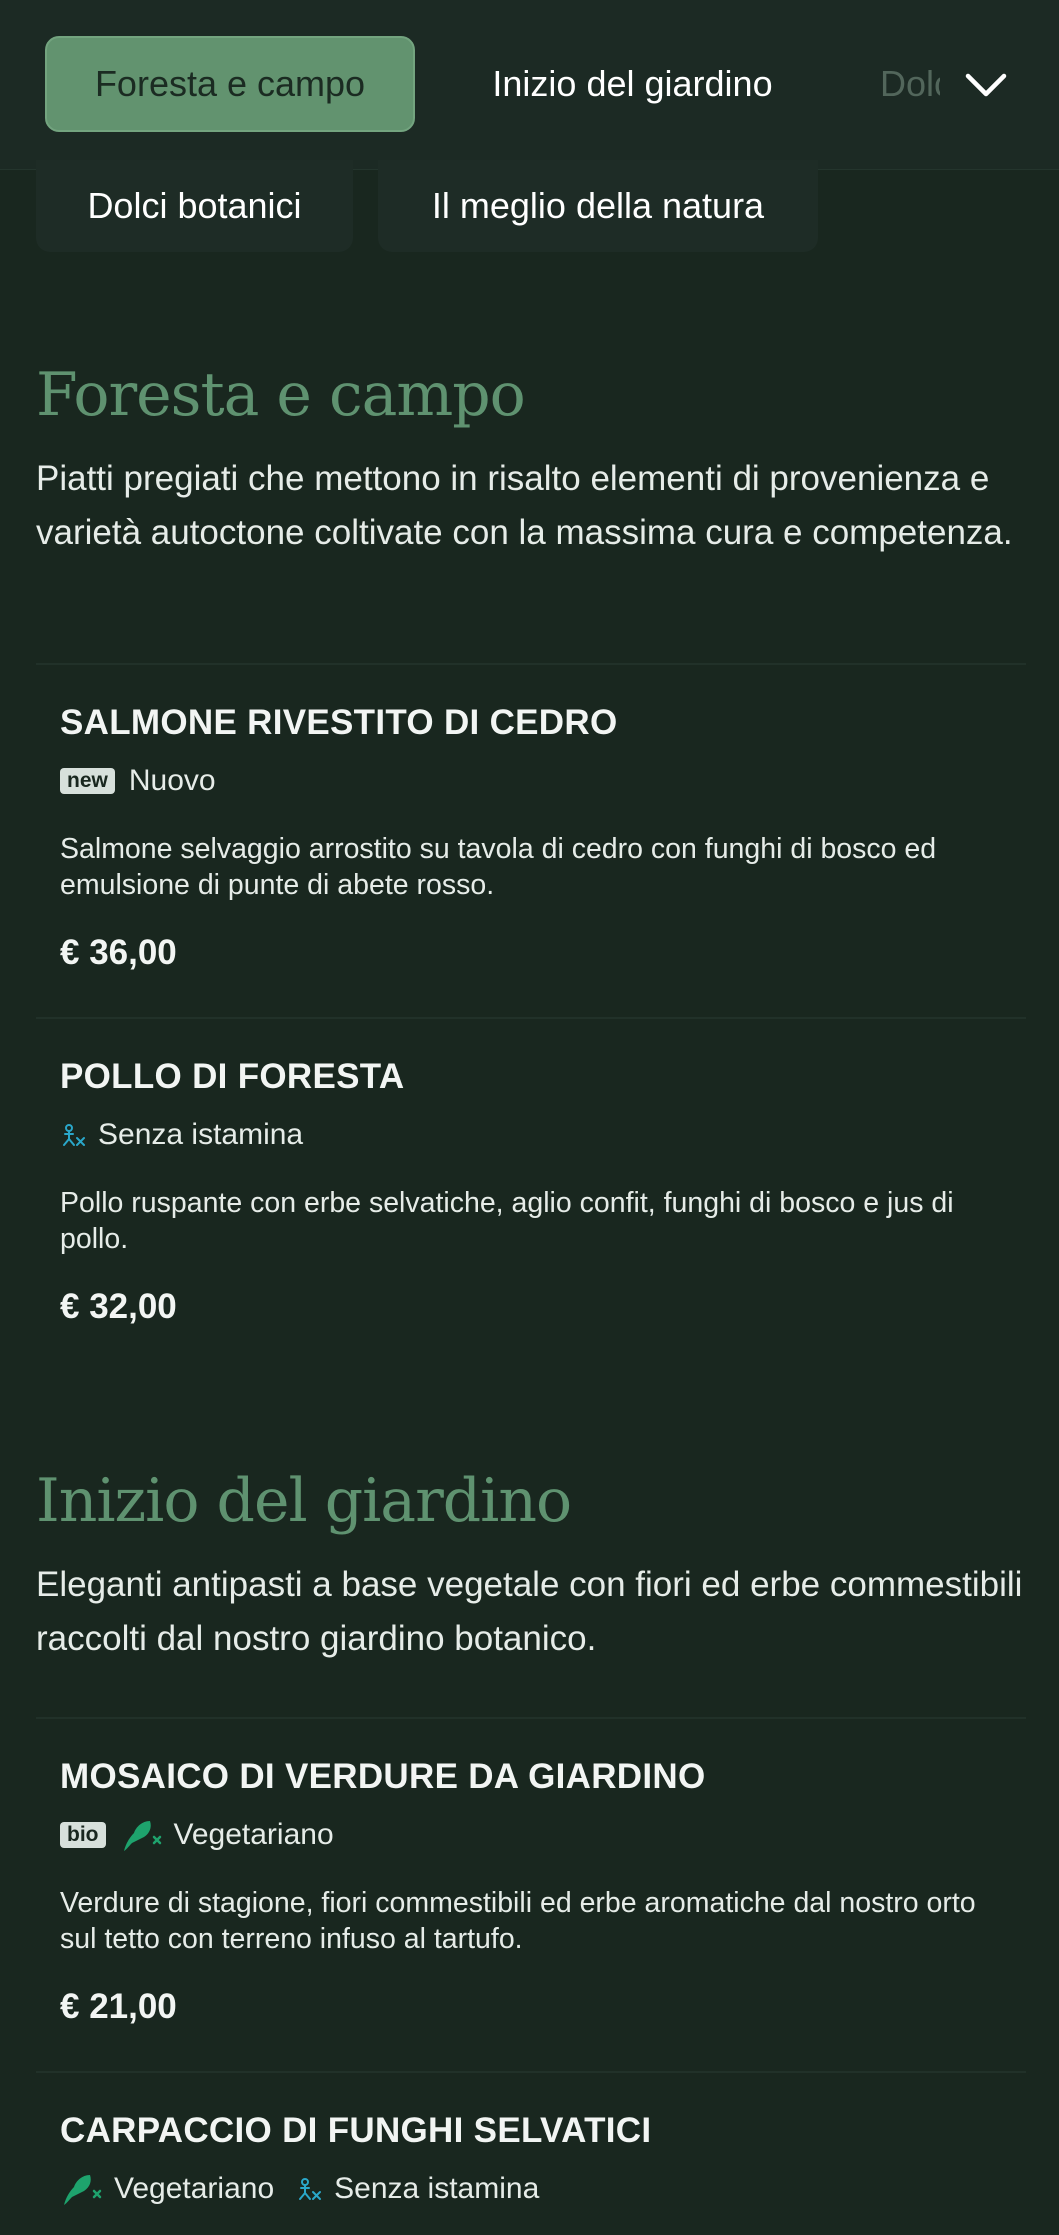 Image resolution: width=1059 pixels, height=2235 pixels. I want to click on tab-dolci-botanici-truncated: Dolci botanici, so click(910, 84).